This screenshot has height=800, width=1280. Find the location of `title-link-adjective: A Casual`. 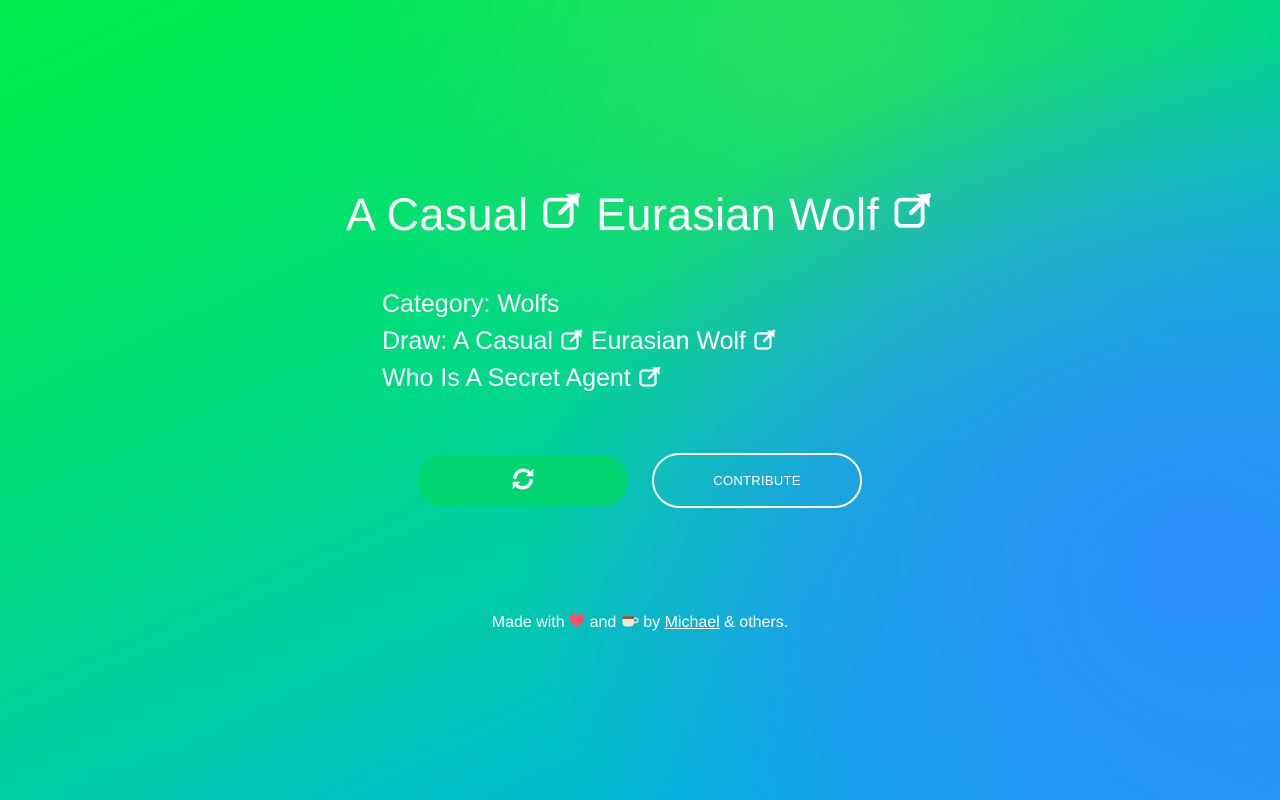

title-link-adjective: A Casual is located at coordinates (464, 214).